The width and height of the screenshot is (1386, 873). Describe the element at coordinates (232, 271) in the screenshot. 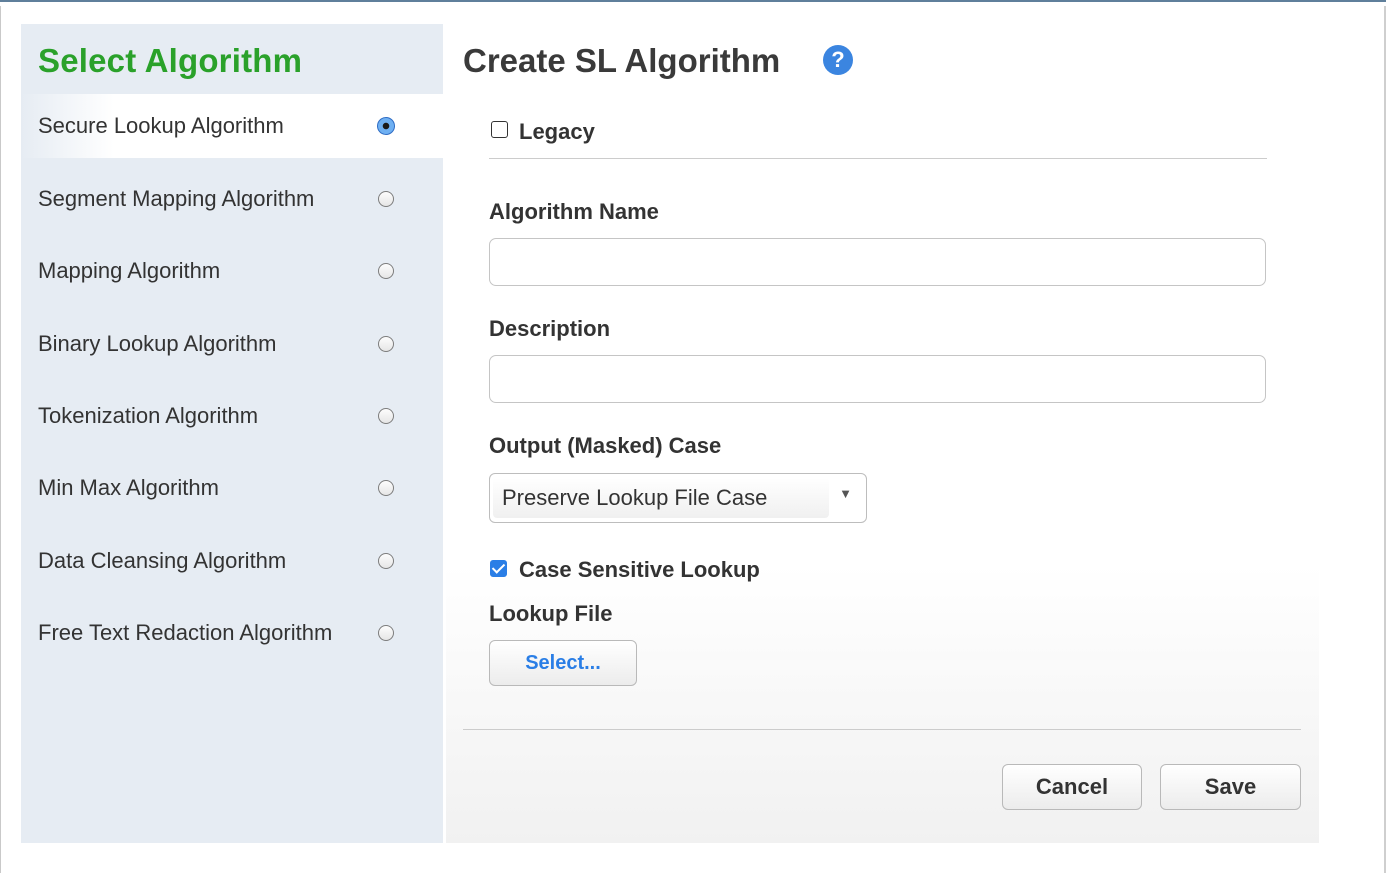

I see `algorithm-option-mapping: Mapping Algorithm` at that location.